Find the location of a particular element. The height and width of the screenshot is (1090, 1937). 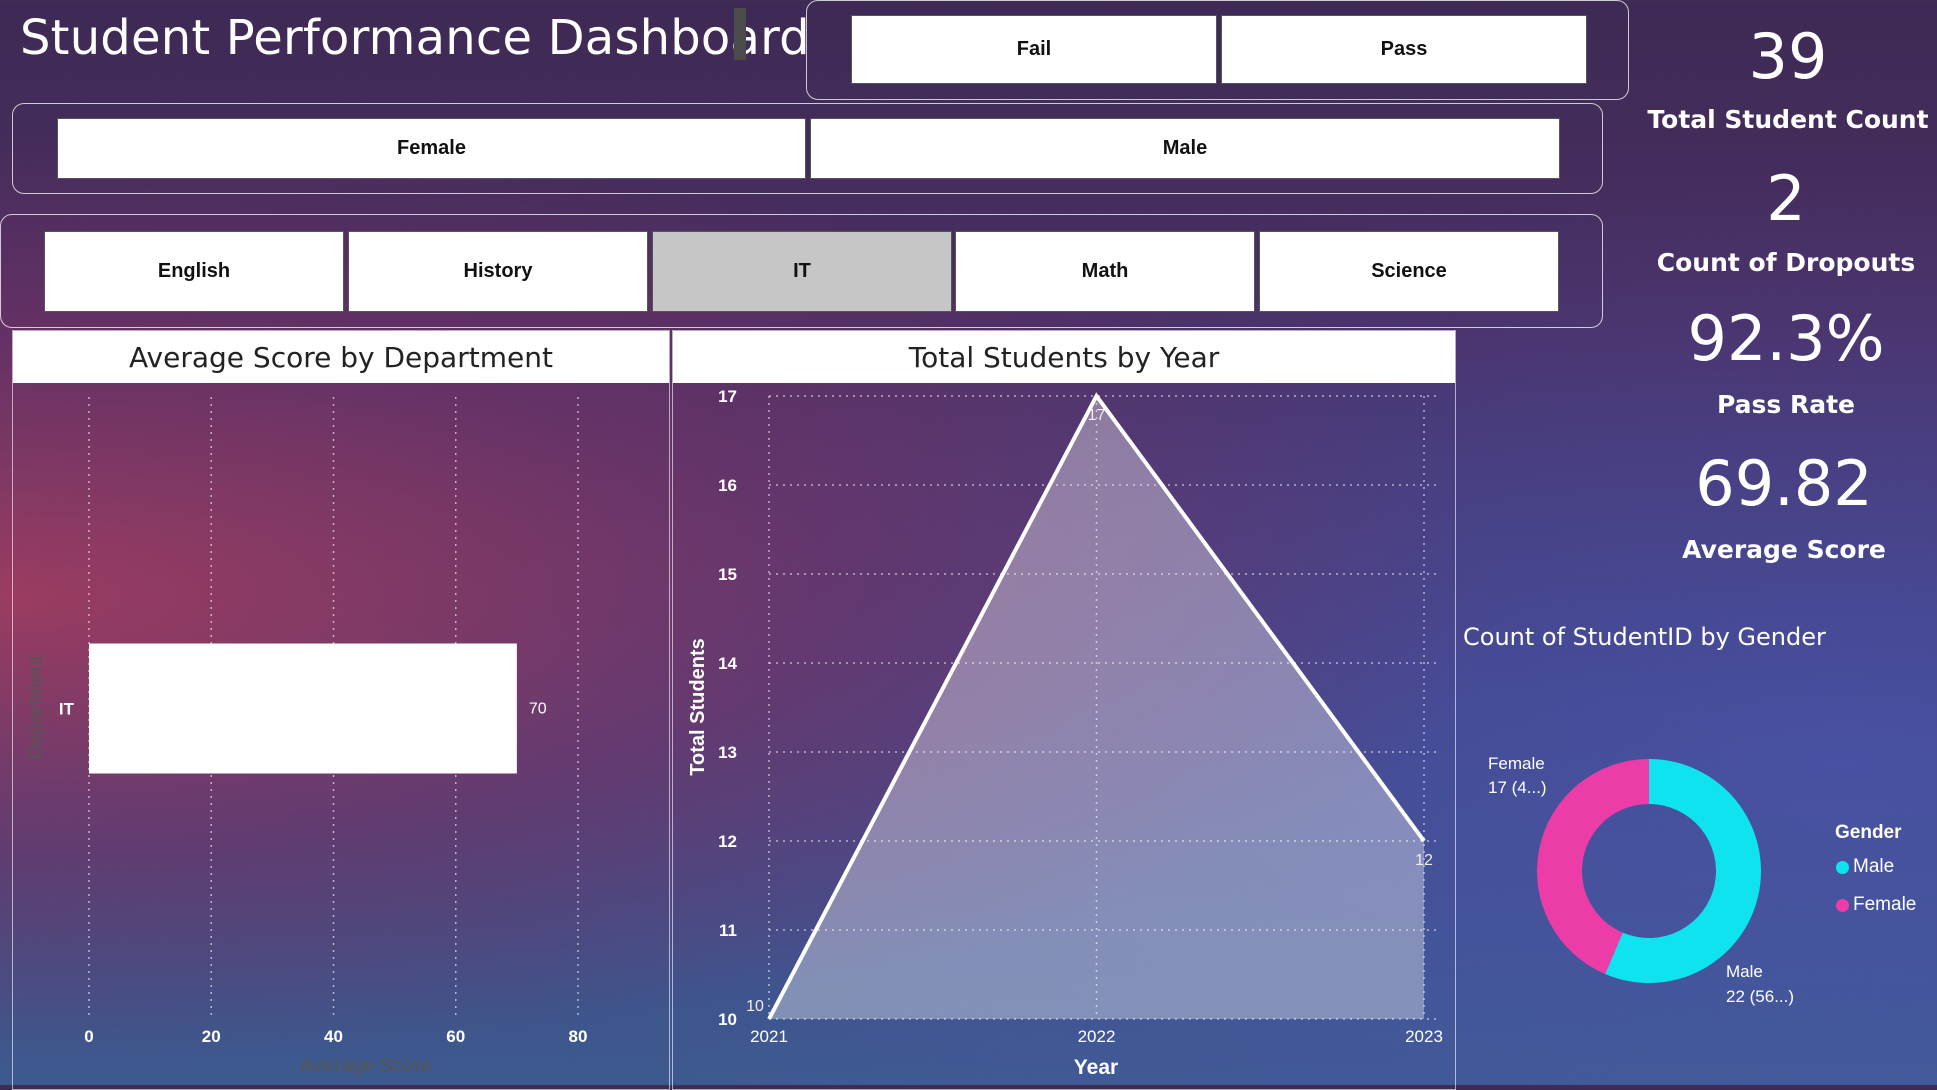

students-by-year-chart-title: Total Students by Year is located at coordinates (1064, 357).